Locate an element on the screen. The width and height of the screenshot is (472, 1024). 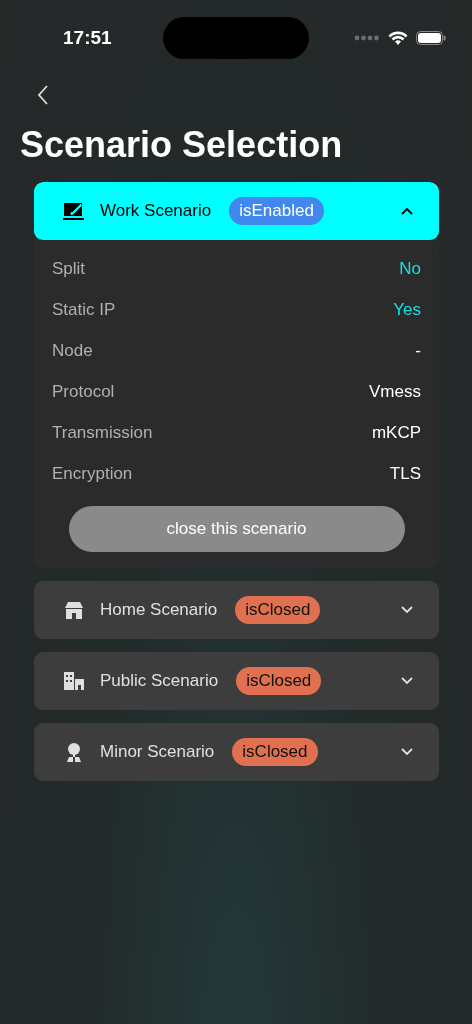
laptop-pen-icon is located at coordinates (74, 211).